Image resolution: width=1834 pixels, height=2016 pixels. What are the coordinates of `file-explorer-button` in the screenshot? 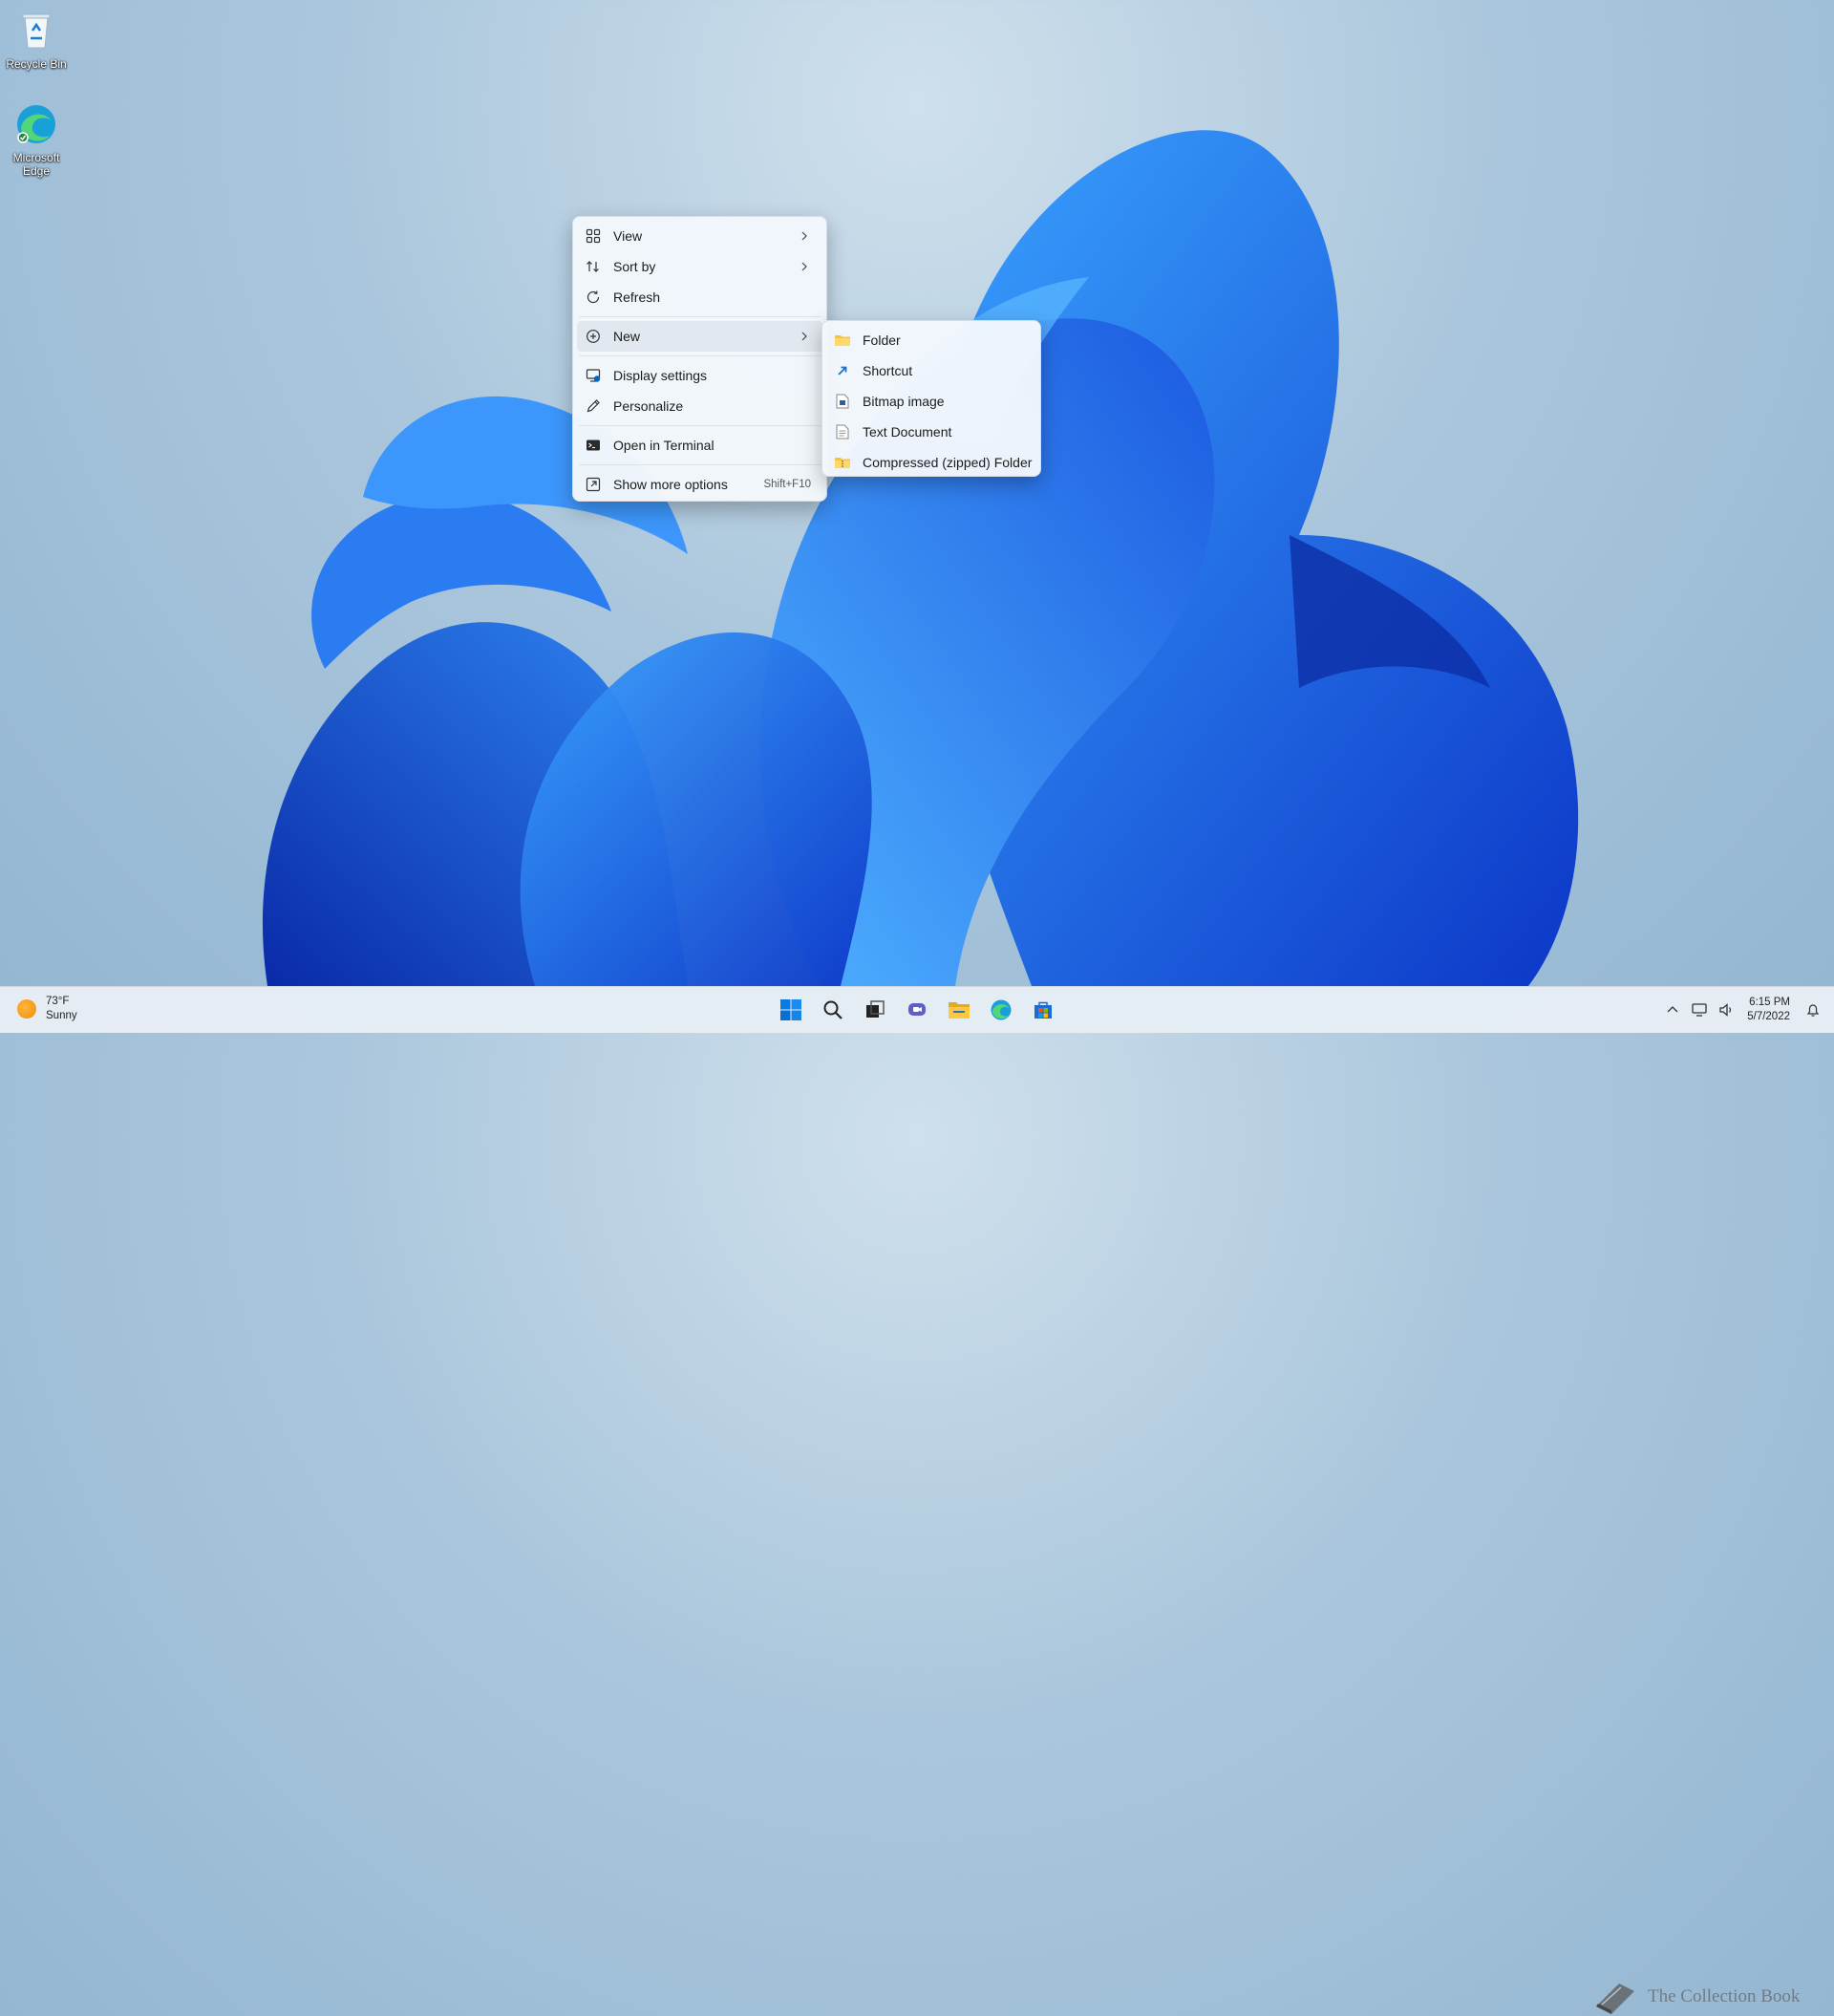 It's located at (959, 1010).